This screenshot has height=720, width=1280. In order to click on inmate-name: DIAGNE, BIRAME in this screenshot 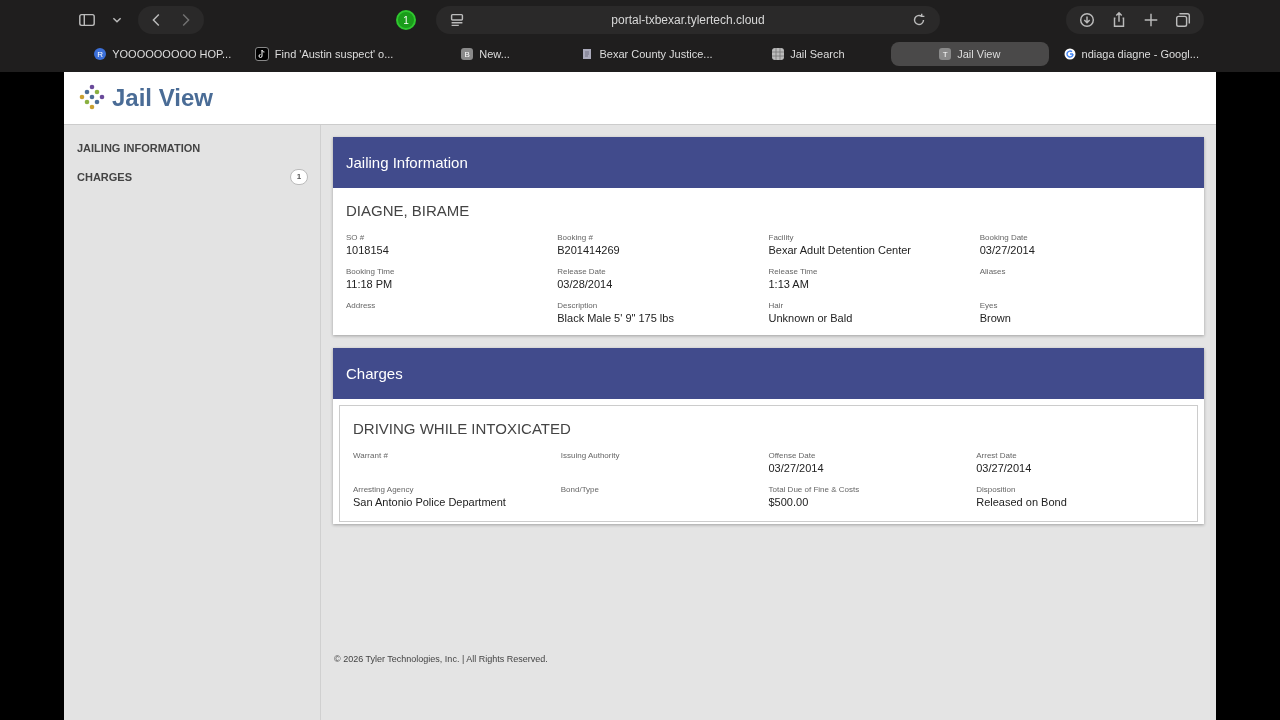, I will do `click(408, 210)`.